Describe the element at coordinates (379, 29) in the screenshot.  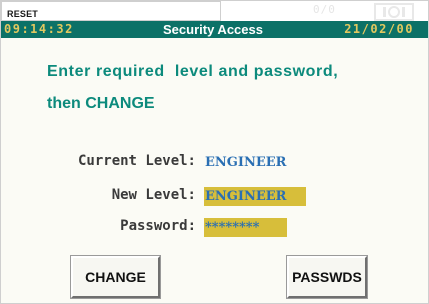
I see `clock-date: 21/02/00` at that location.